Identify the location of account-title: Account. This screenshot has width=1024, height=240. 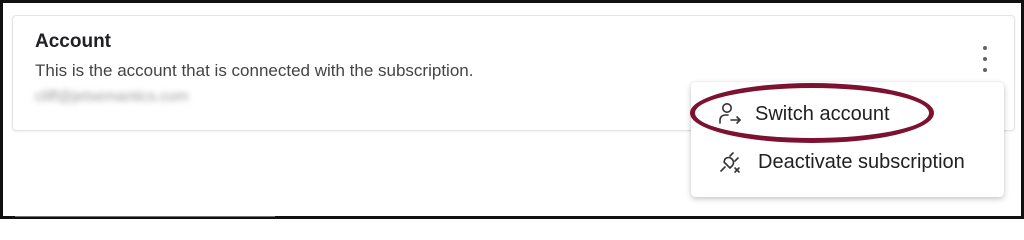
(73, 41).